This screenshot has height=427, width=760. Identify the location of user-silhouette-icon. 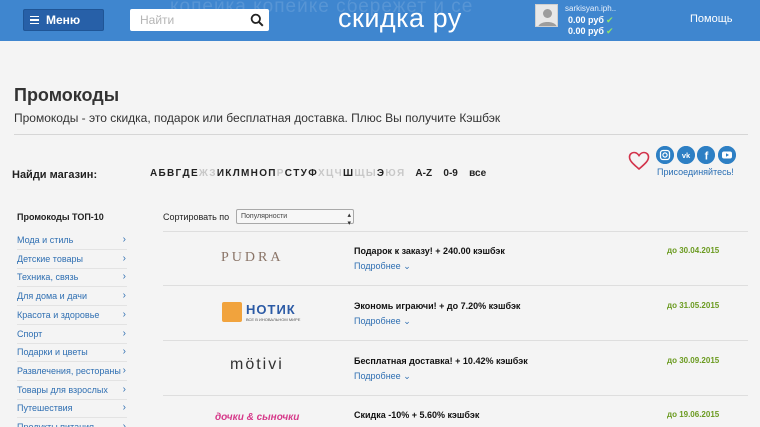
(547, 17).